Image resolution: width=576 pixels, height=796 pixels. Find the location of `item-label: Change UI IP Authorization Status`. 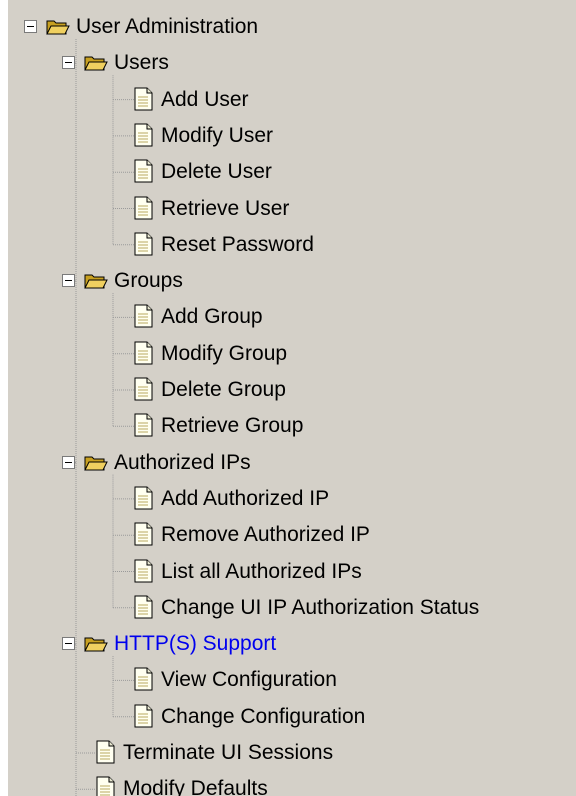

item-label: Change UI IP Authorization Status is located at coordinates (320, 607).